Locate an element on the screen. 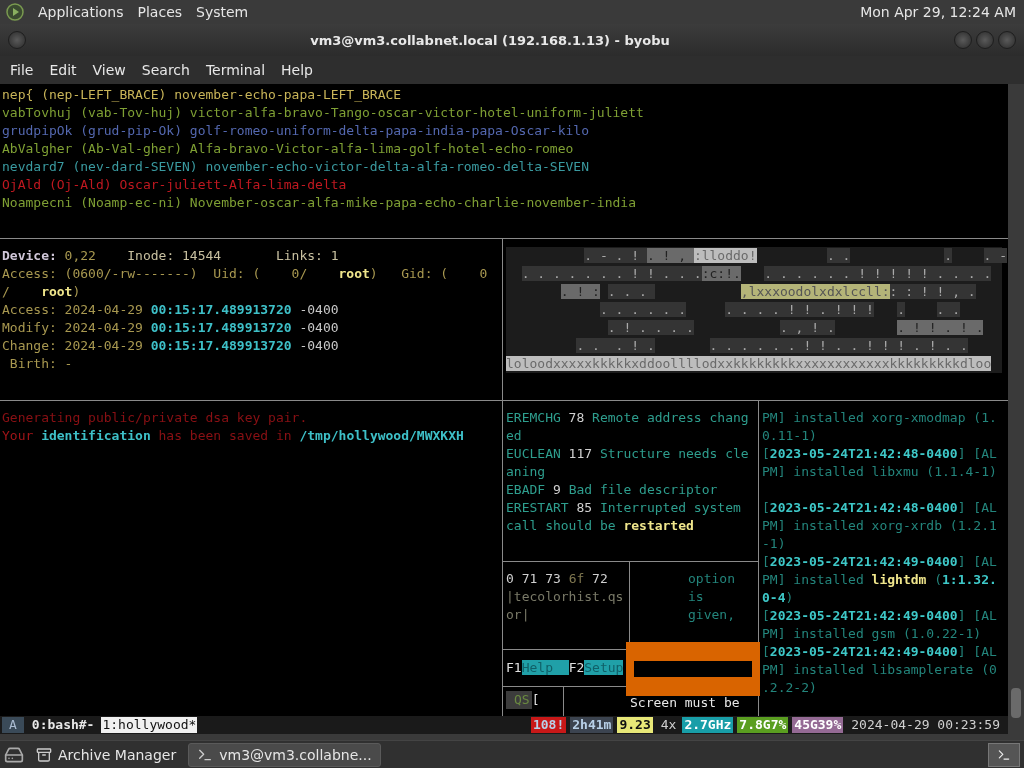 This screenshot has height=768, width=1024. terminal-line: or| is located at coordinates (518, 615).